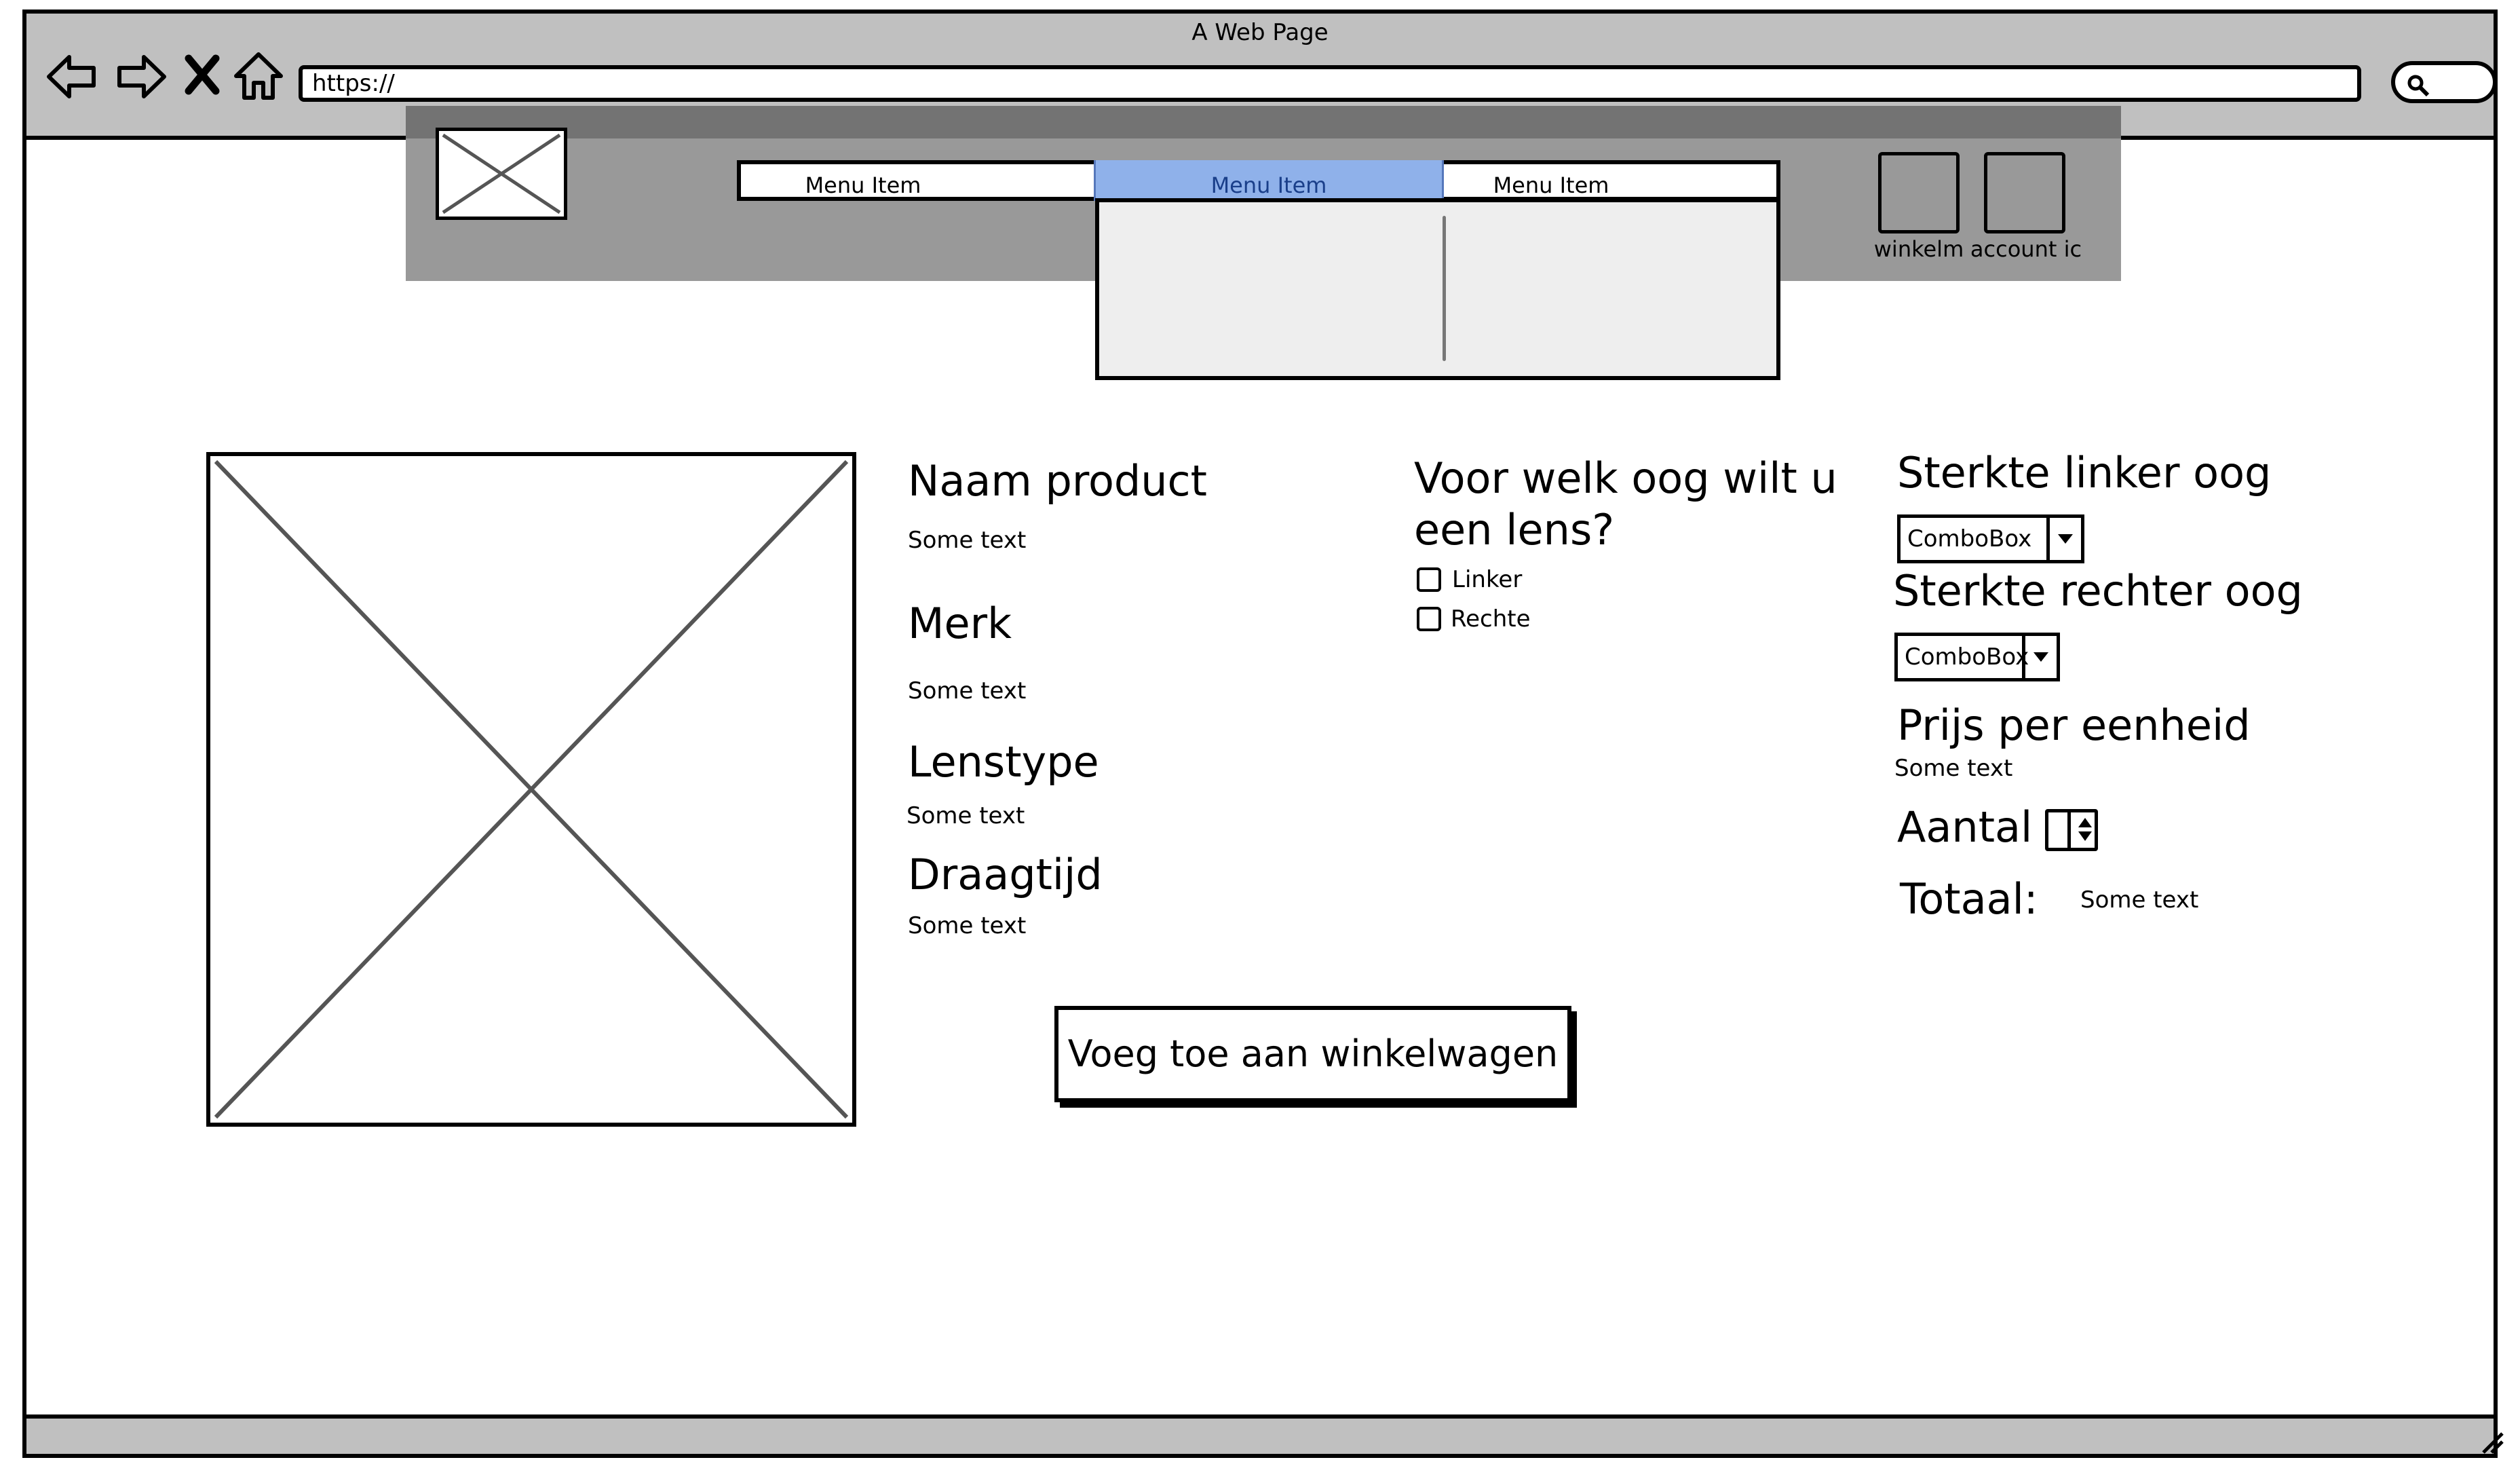 Image resolution: width=2520 pixels, height=1462 pixels. I want to click on window-title: A Web Page, so click(1260, 32).